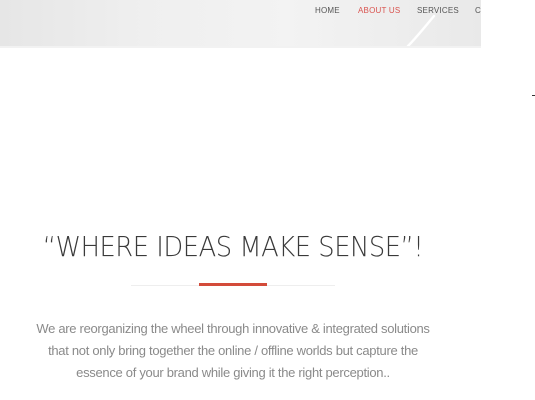  What do you see at coordinates (379, 10) in the screenshot?
I see `nav-item-about-us: ABOUT US` at bounding box center [379, 10].